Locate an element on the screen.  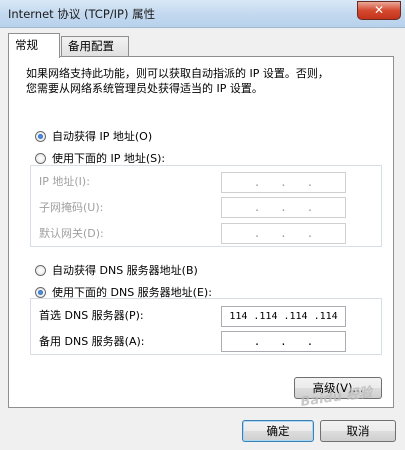
subnet-mask-input: . . . is located at coordinates (283, 207).